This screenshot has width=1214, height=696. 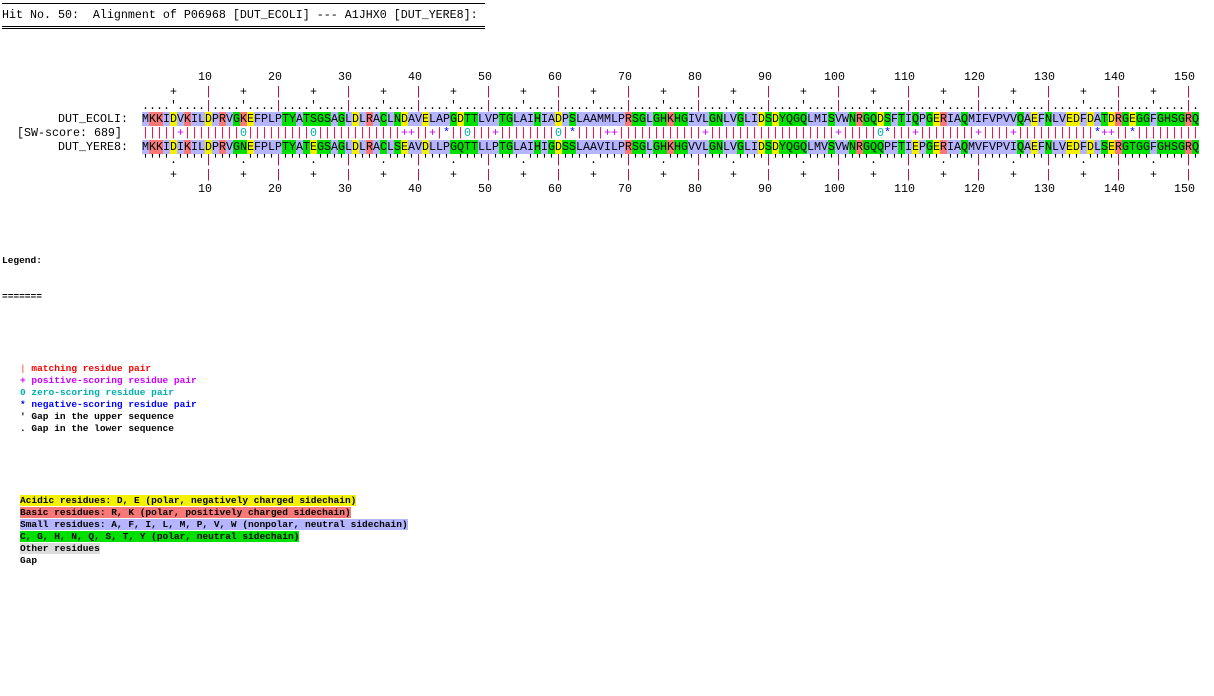 What do you see at coordinates (264, 147) in the screenshot?
I see `residue: P` at bounding box center [264, 147].